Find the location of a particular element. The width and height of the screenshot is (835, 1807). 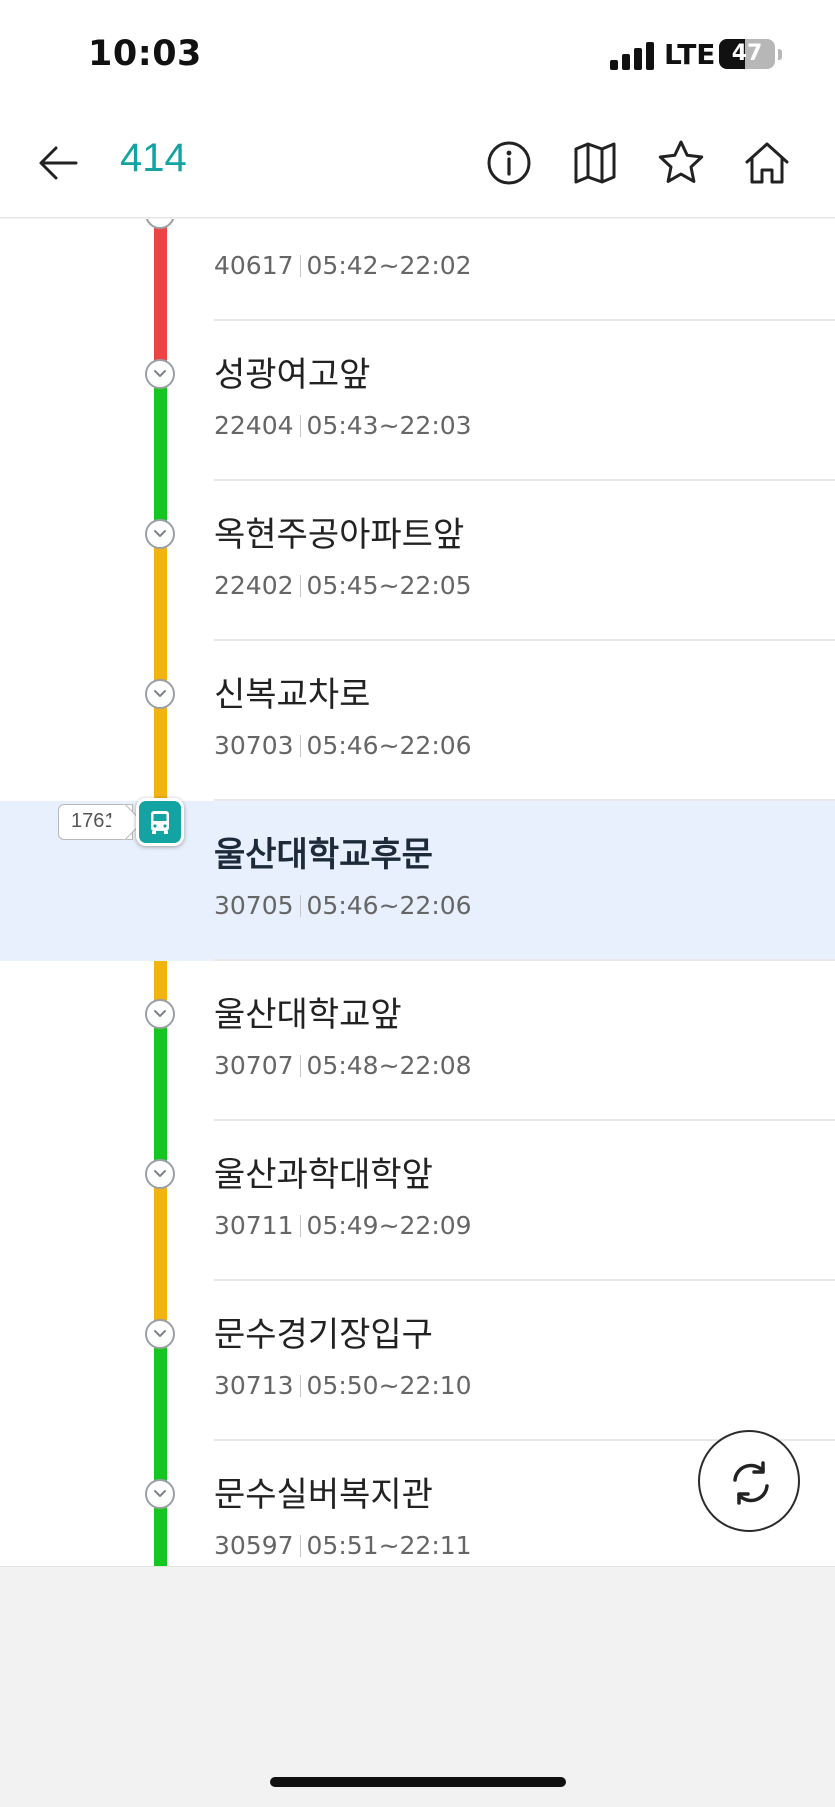

stop-name: 울산대학교후문 is located at coordinates (323, 855).